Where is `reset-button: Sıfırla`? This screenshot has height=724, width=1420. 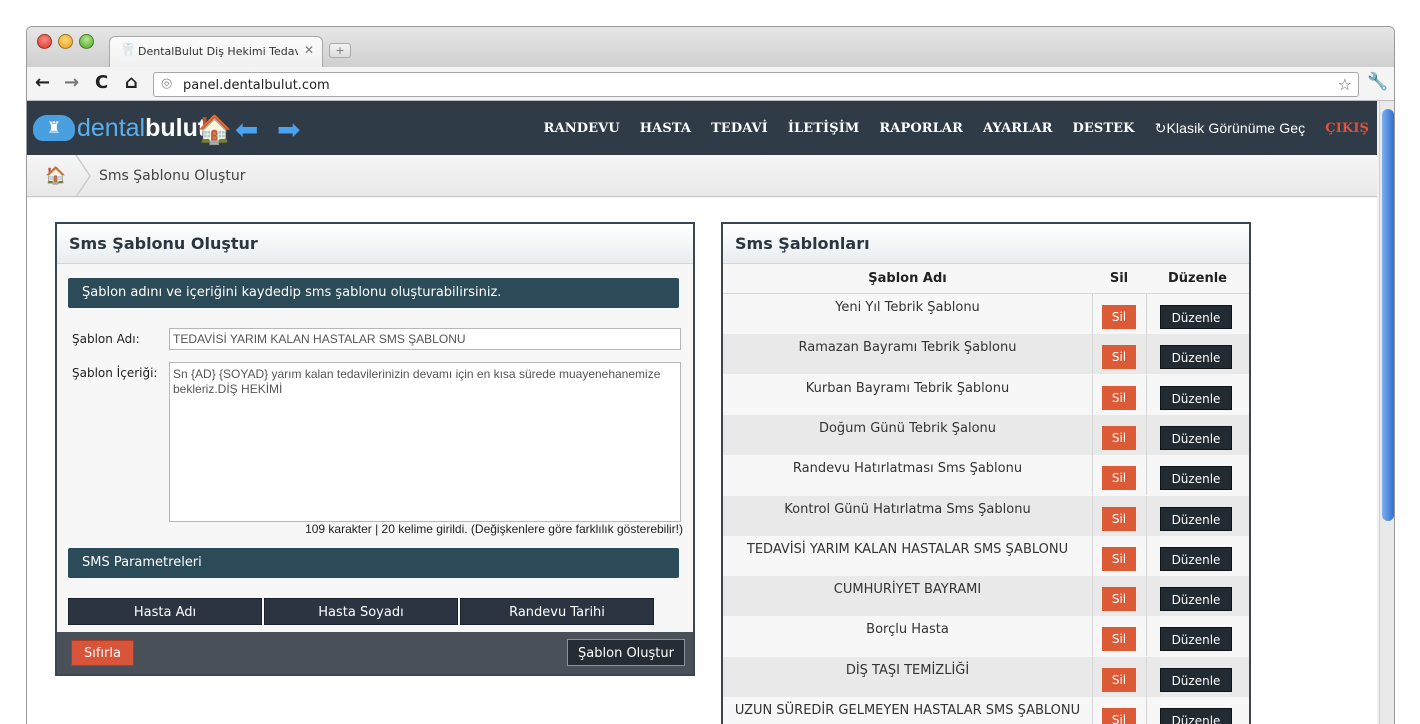
reset-button: Sıfırla is located at coordinates (102, 653).